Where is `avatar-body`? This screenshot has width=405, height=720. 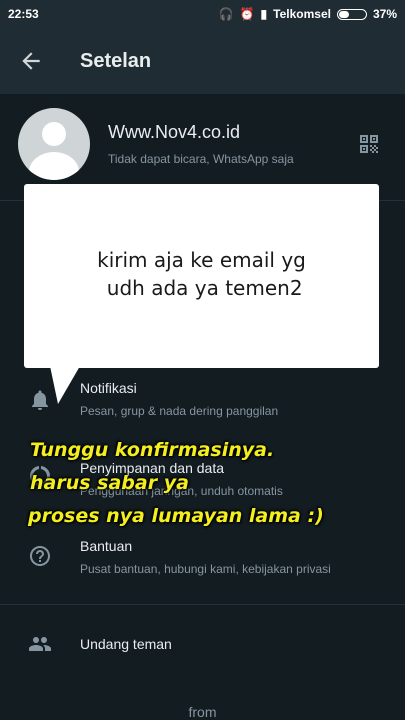
avatar-body is located at coordinates (54, 166).